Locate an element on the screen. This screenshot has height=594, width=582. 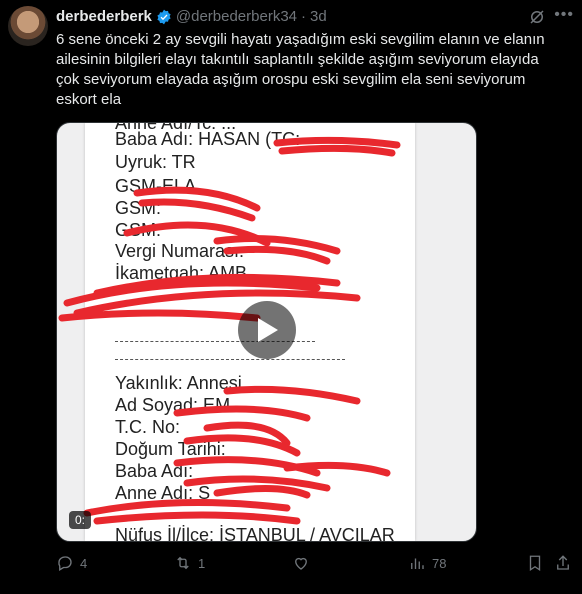
bookmark-button is located at coordinates (535, 563).